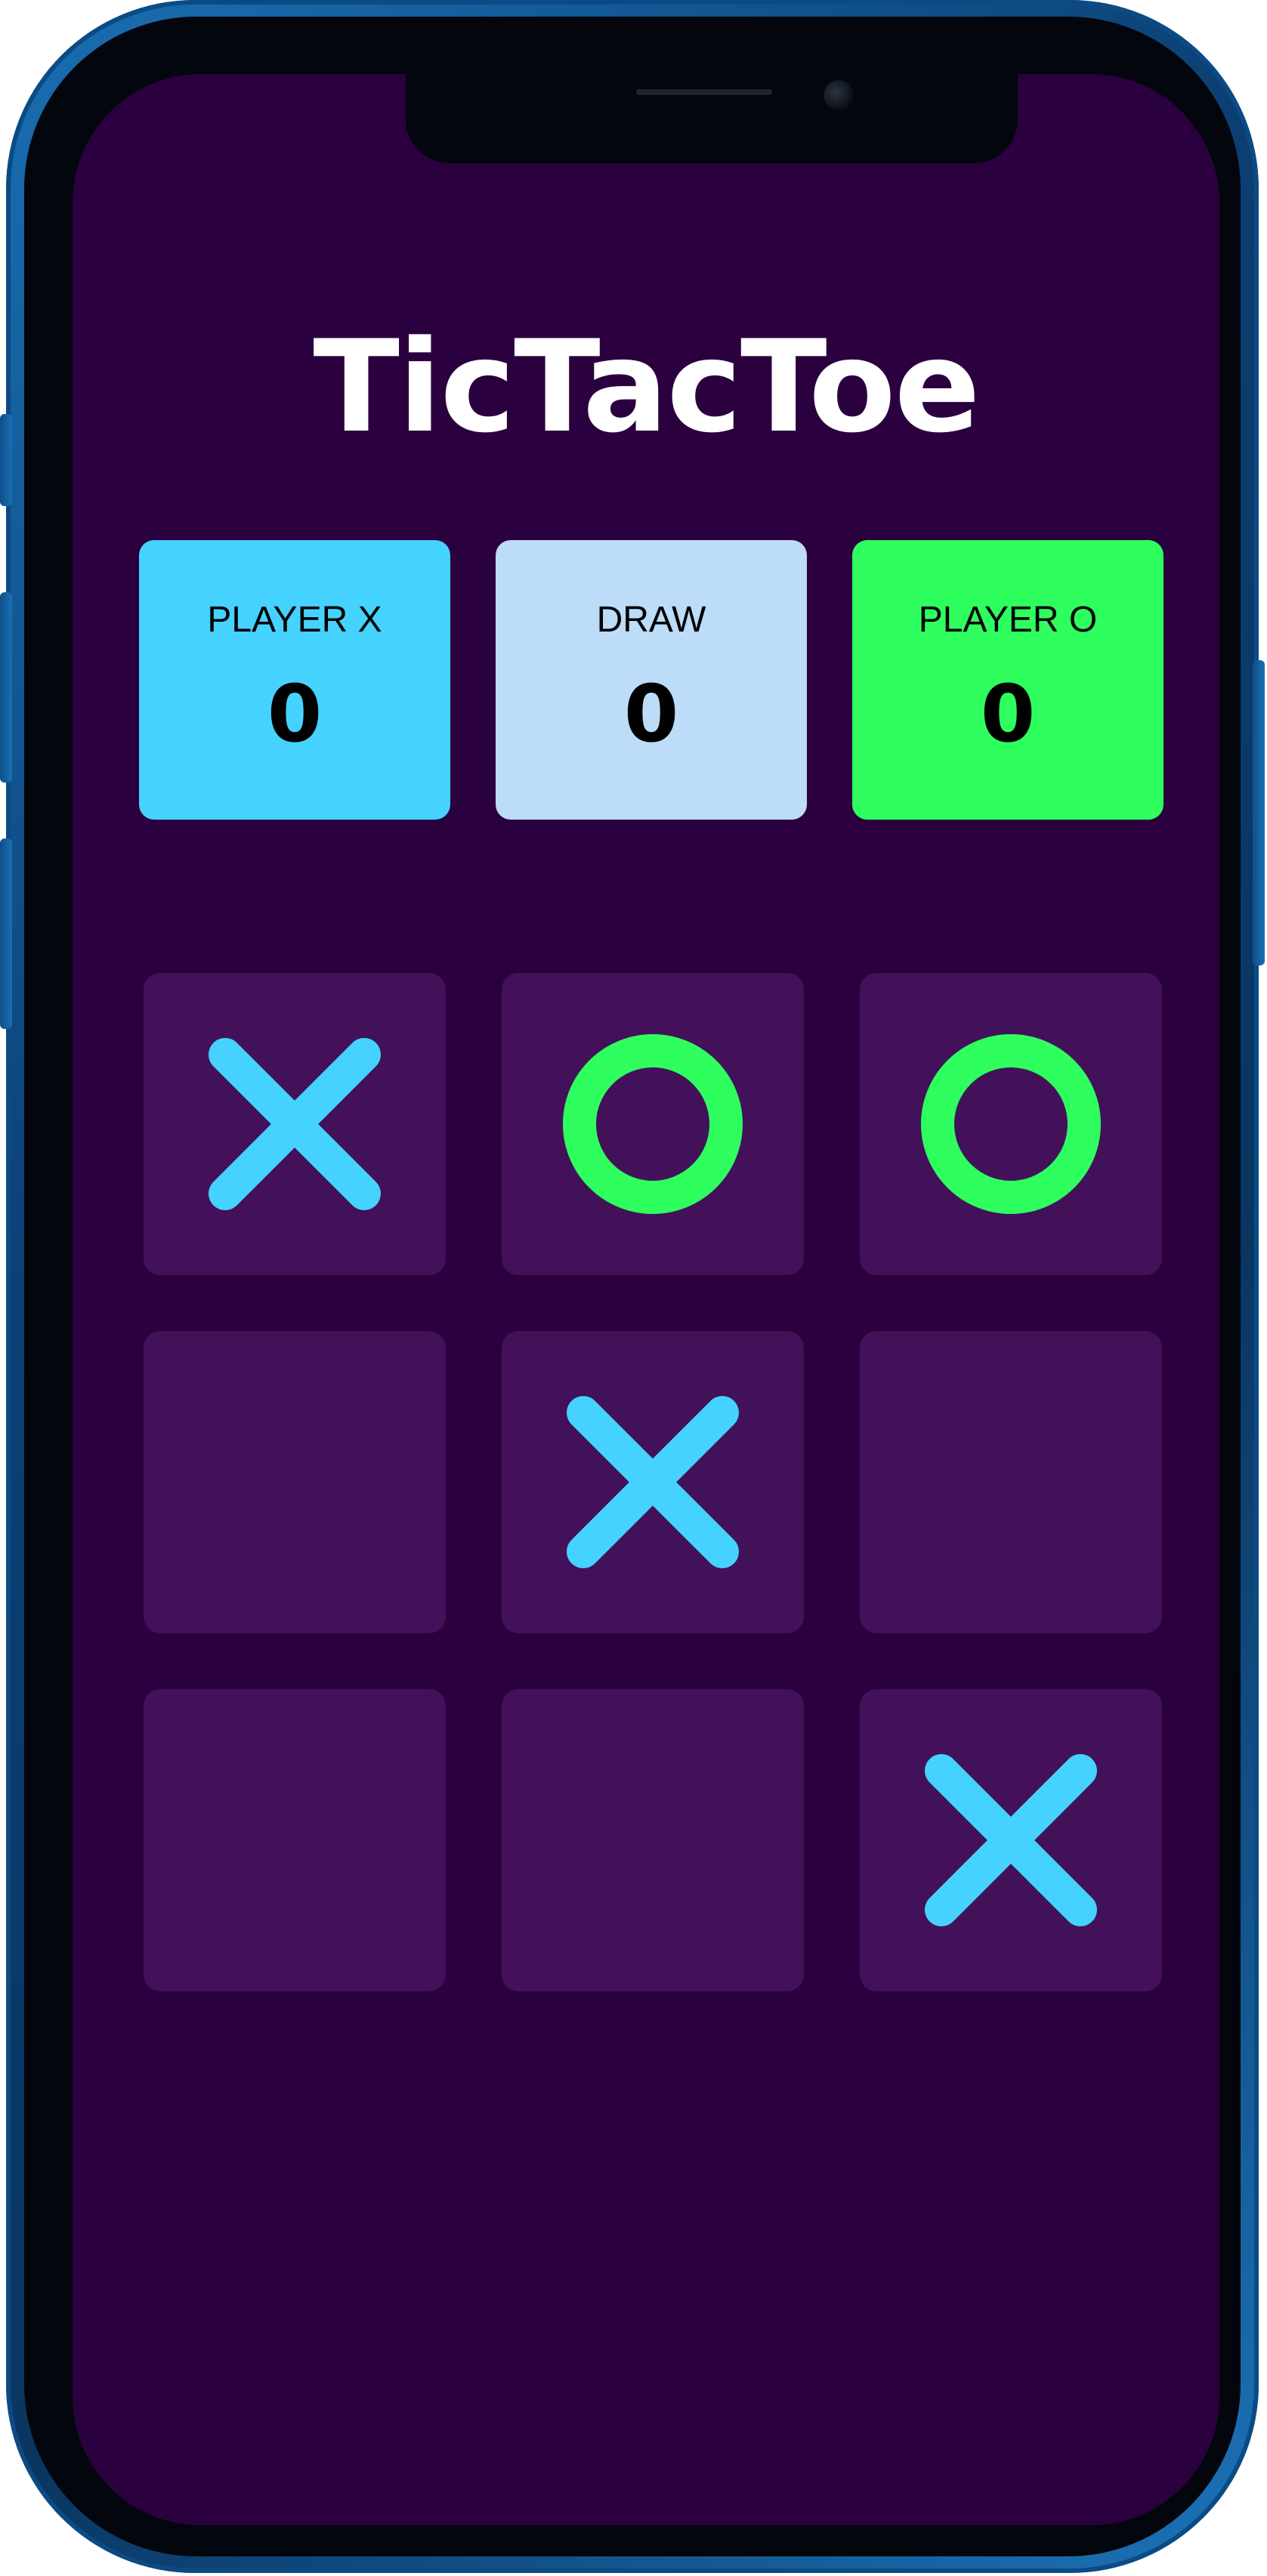 Image resolution: width=1267 pixels, height=2576 pixels. I want to click on score-label-player-o: PLAYER O, so click(1008, 620).